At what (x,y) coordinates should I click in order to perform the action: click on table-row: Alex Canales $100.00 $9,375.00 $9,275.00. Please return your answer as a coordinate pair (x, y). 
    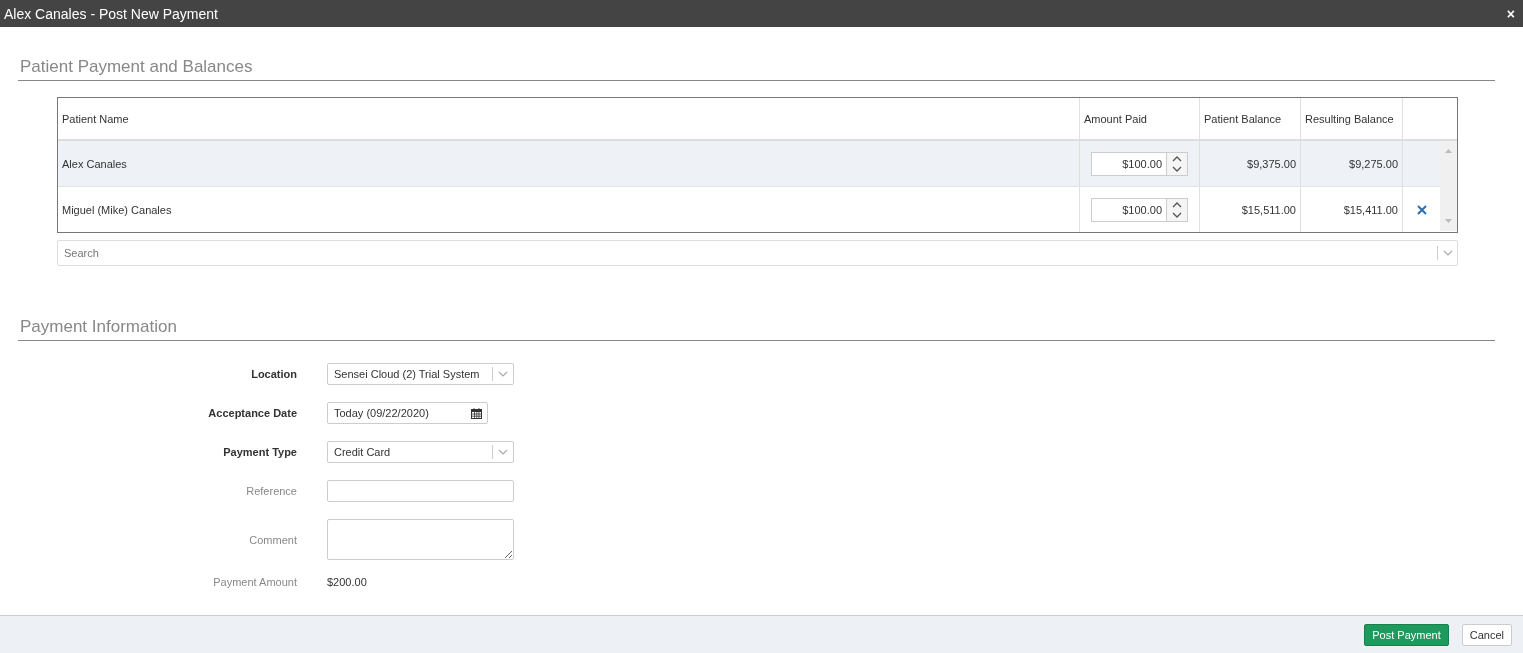
    Looking at the image, I should click on (749, 164).